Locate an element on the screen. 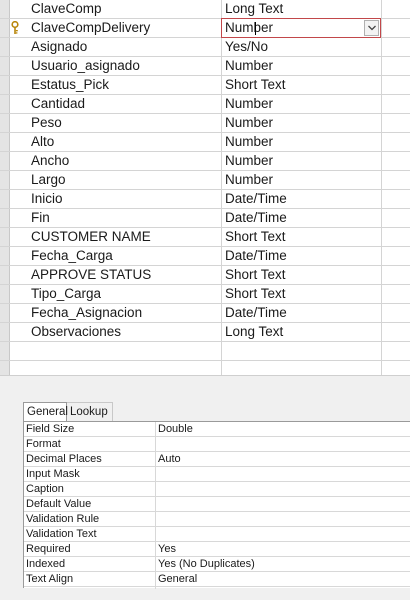  property-row: Default Value is located at coordinates (217, 504).